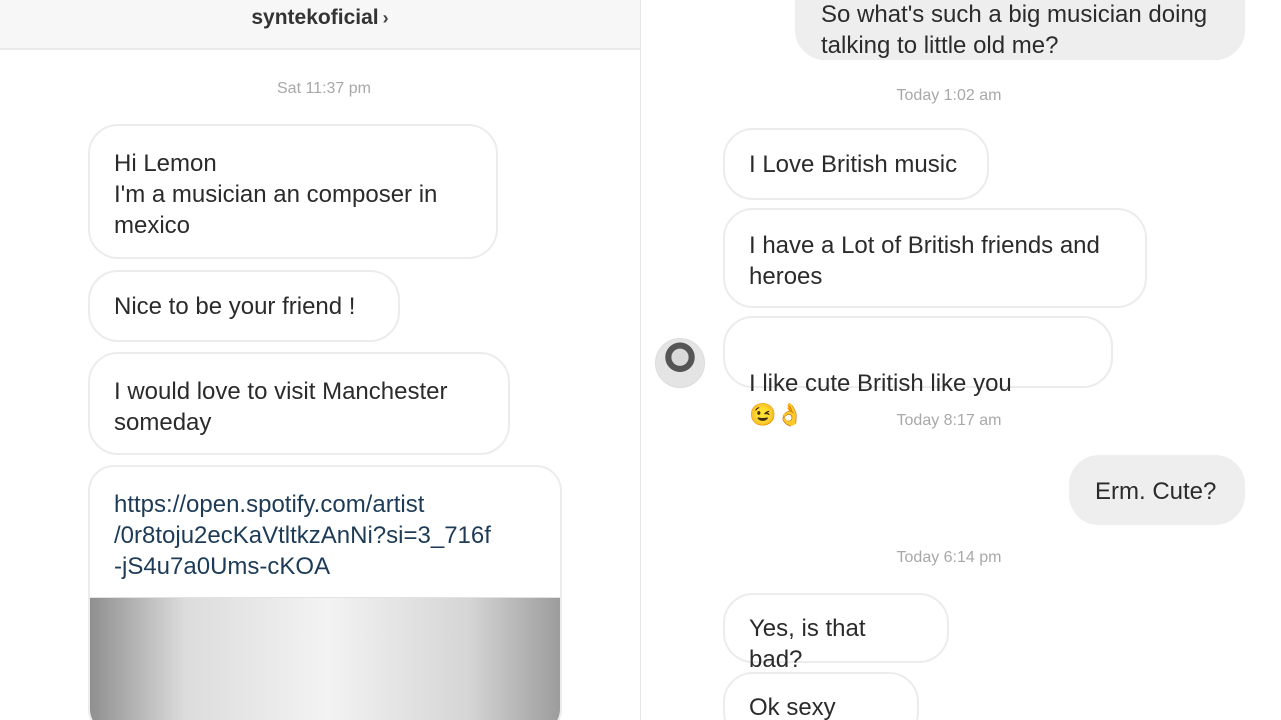  What do you see at coordinates (880, 383) in the screenshot?
I see `message-text: I like cute British like you` at bounding box center [880, 383].